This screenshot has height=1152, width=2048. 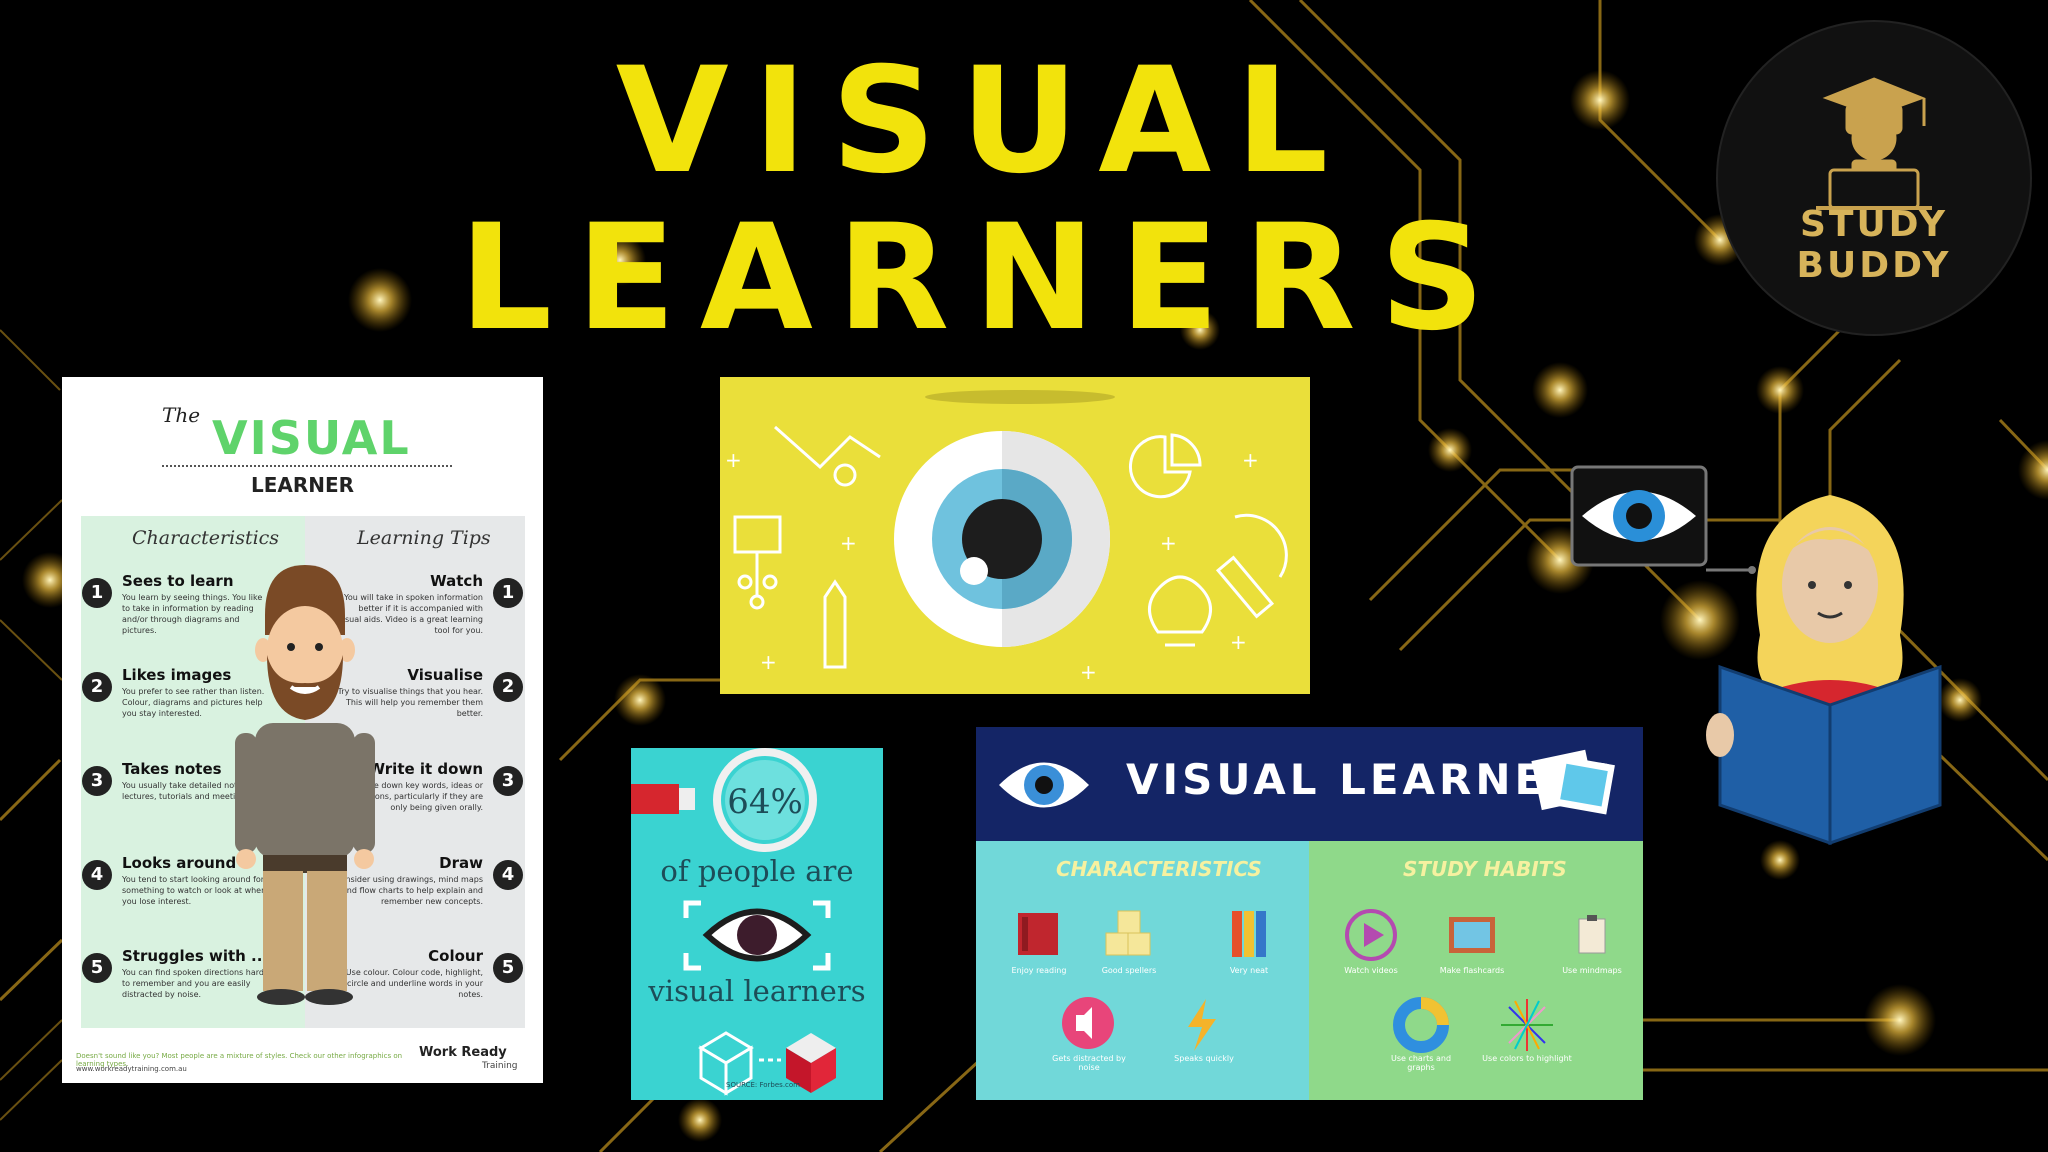 What do you see at coordinates (1088, 1023) in the screenshot?
I see `speaker-icon` at bounding box center [1088, 1023].